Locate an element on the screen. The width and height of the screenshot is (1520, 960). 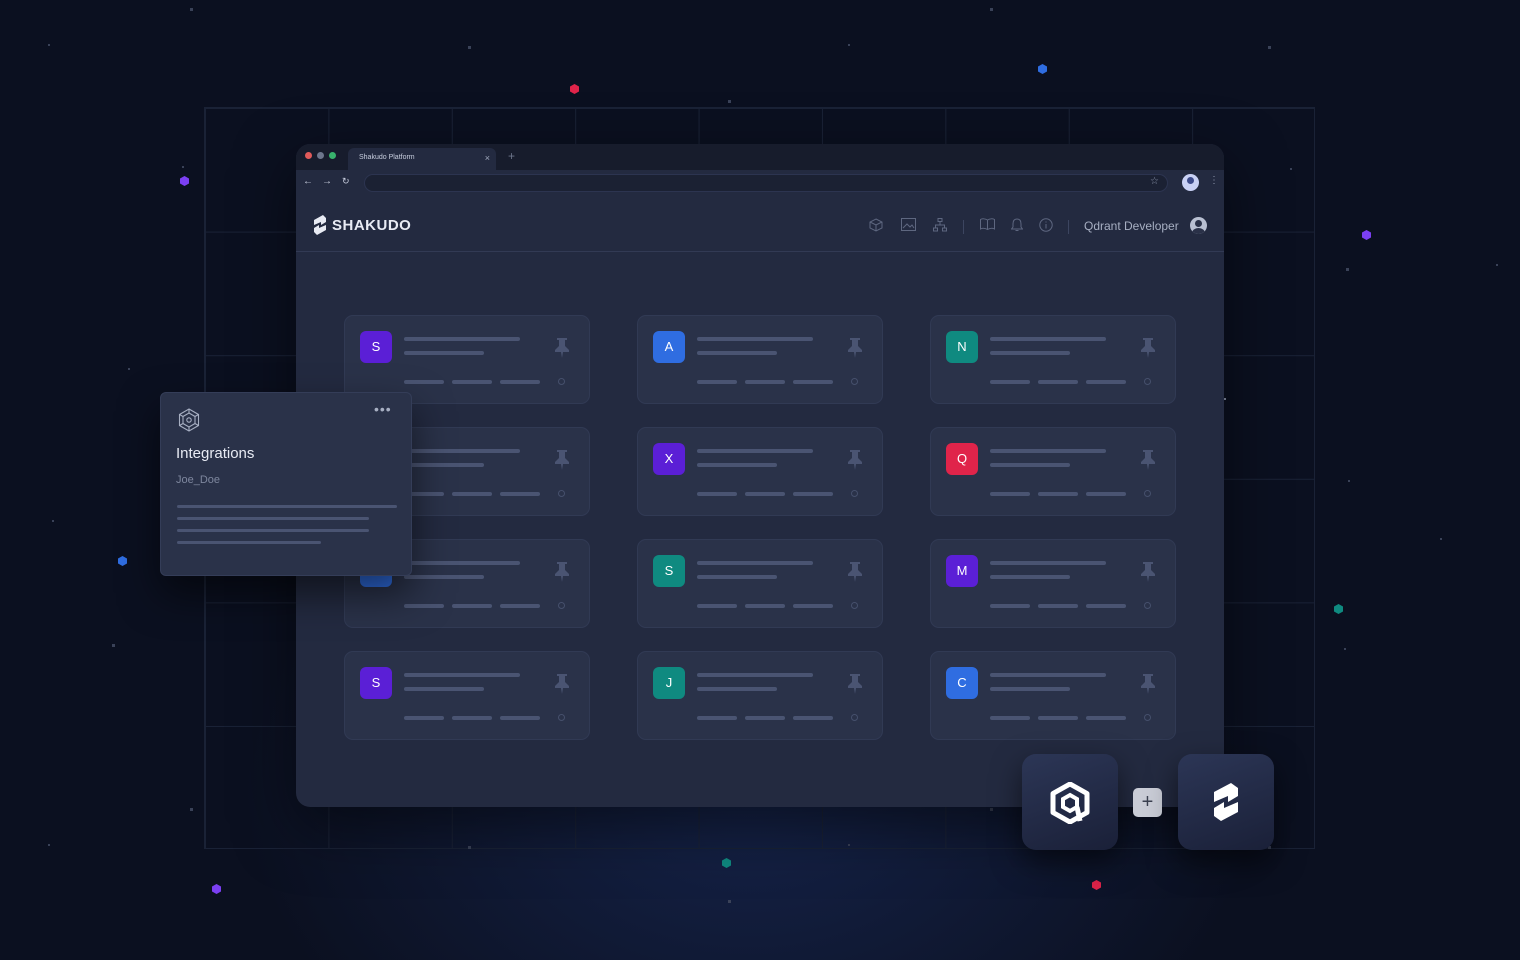
project-card: M is located at coordinates (1053, 583).